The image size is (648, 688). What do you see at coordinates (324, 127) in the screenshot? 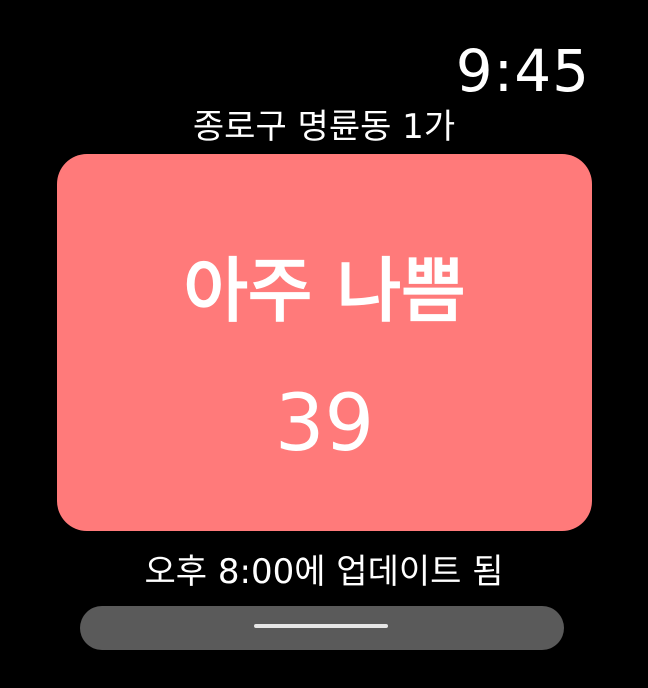
I see `location-name: 종로구 명륜동 1가` at bounding box center [324, 127].